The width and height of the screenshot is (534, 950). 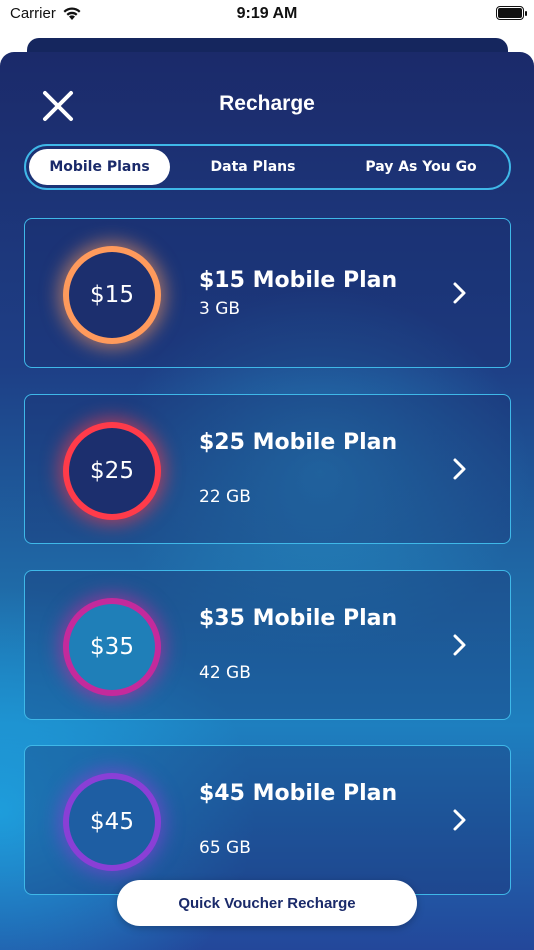 I want to click on plan-card-35: $35 $35 Mobile Plan 42 GB, so click(x=267, y=645).